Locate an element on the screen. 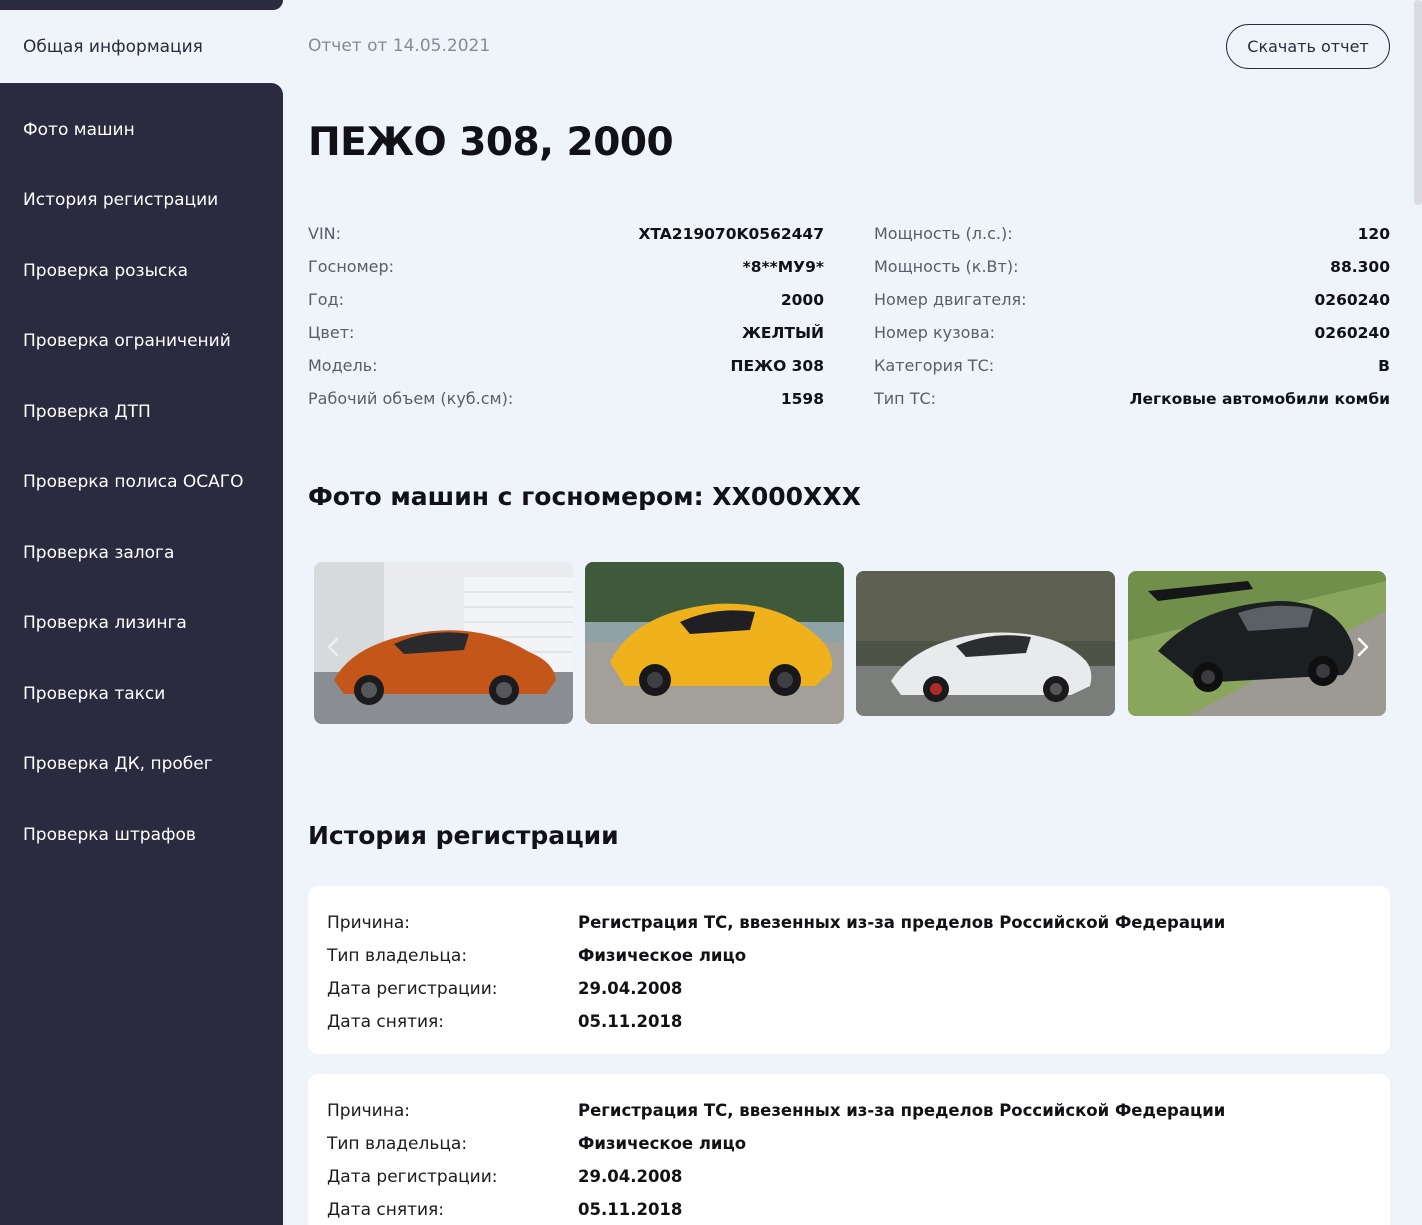 The width and height of the screenshot is (1422, 1225). spec-value: 88.300 is located at coordinates (1360, 266).